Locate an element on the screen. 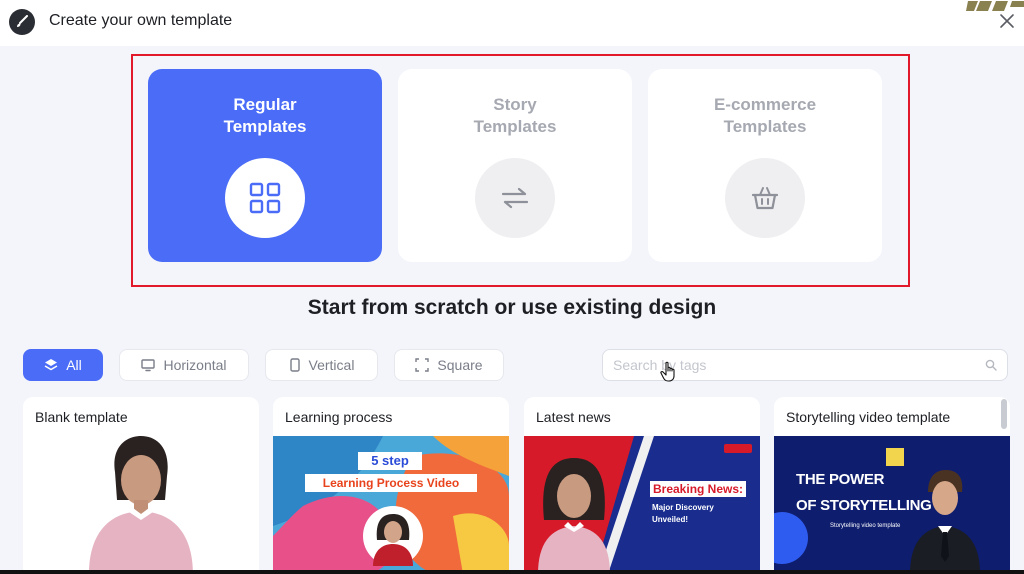  filter-vertical-button: Vertical is located at coordinates (321, 365).